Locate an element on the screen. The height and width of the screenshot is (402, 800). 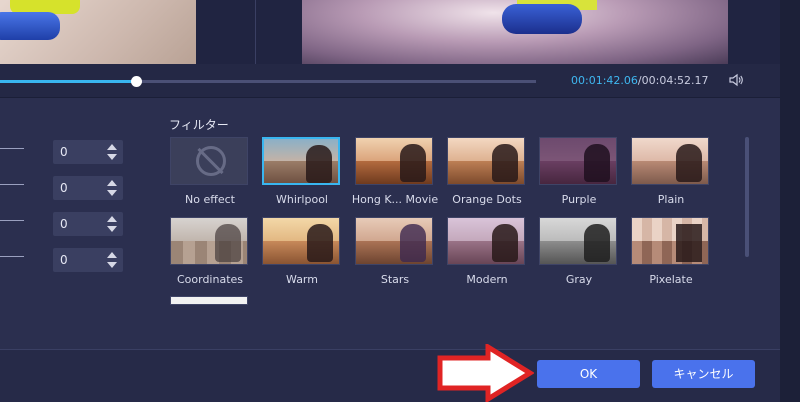
original-preview is located at coordinates (98, 32).